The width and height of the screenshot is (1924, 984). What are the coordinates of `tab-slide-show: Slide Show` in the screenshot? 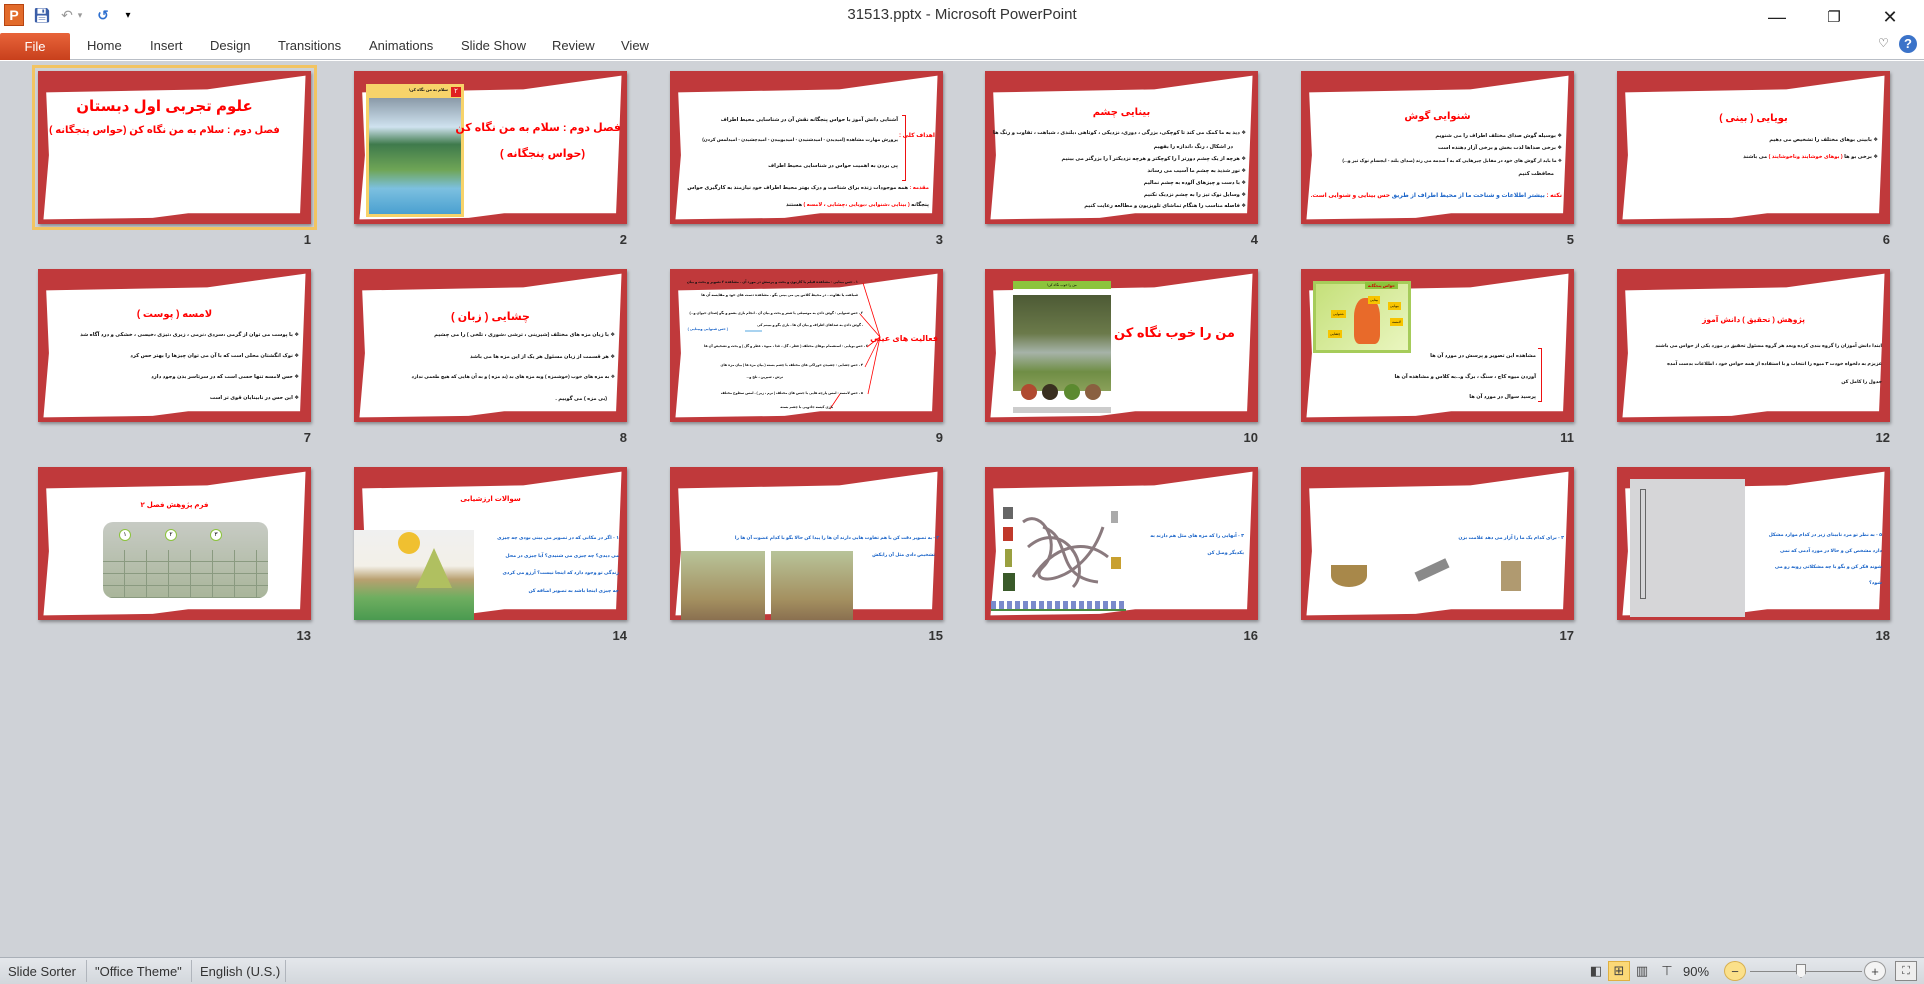 It's located at (493, 45).